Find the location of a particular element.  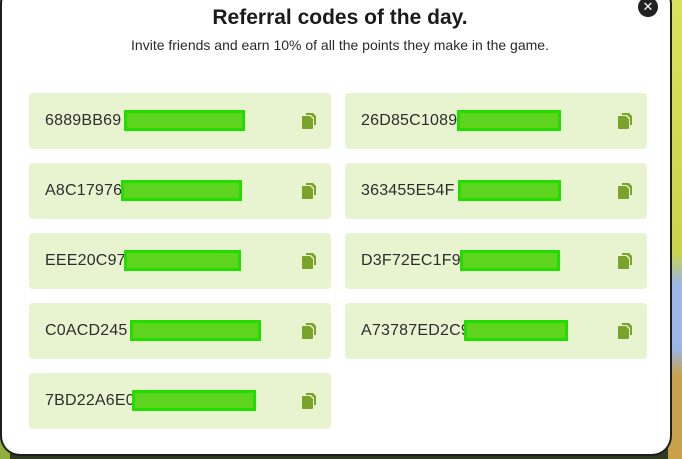

referral-code-card: C0ACD245 is located at coordinates (180, 331).